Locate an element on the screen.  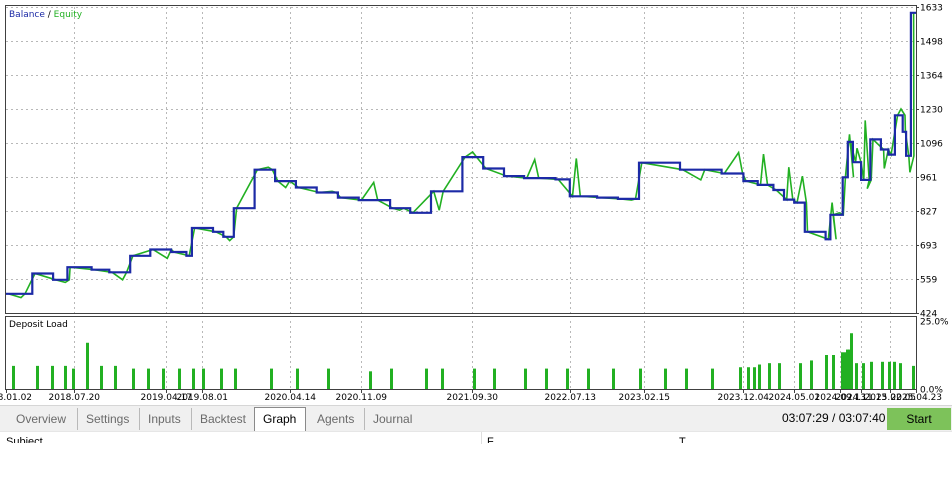
results-table-header: Subject F T is located at coordinates (476, 456).